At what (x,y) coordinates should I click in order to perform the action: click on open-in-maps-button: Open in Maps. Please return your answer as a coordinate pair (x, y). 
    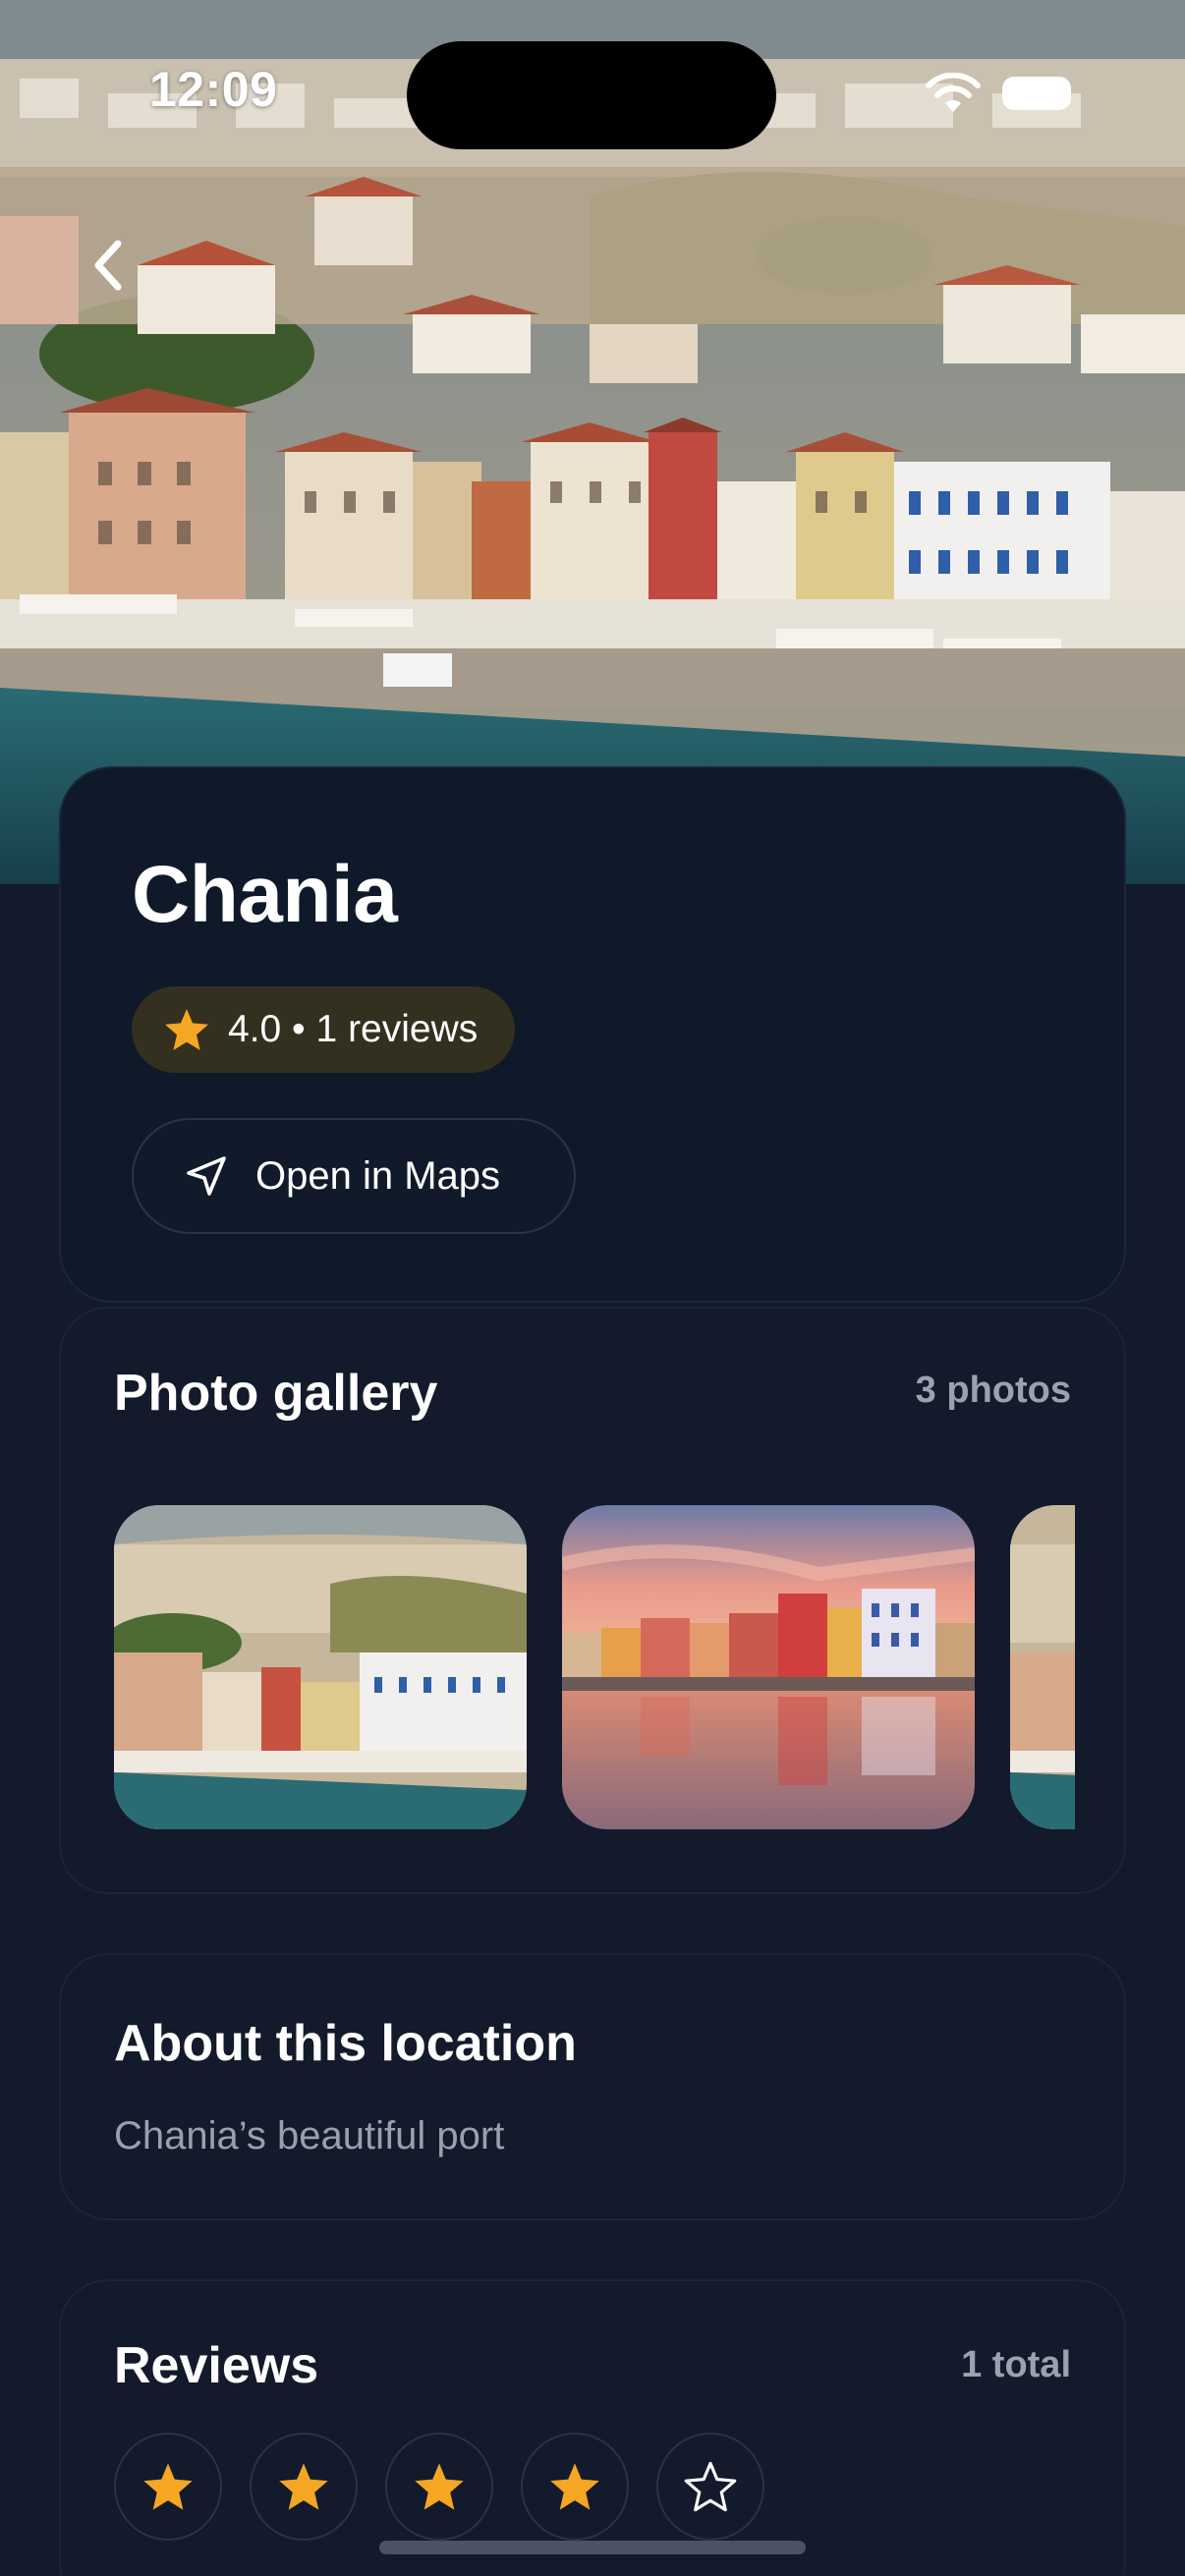
    Looking at the image, I should click on (354, 1176).